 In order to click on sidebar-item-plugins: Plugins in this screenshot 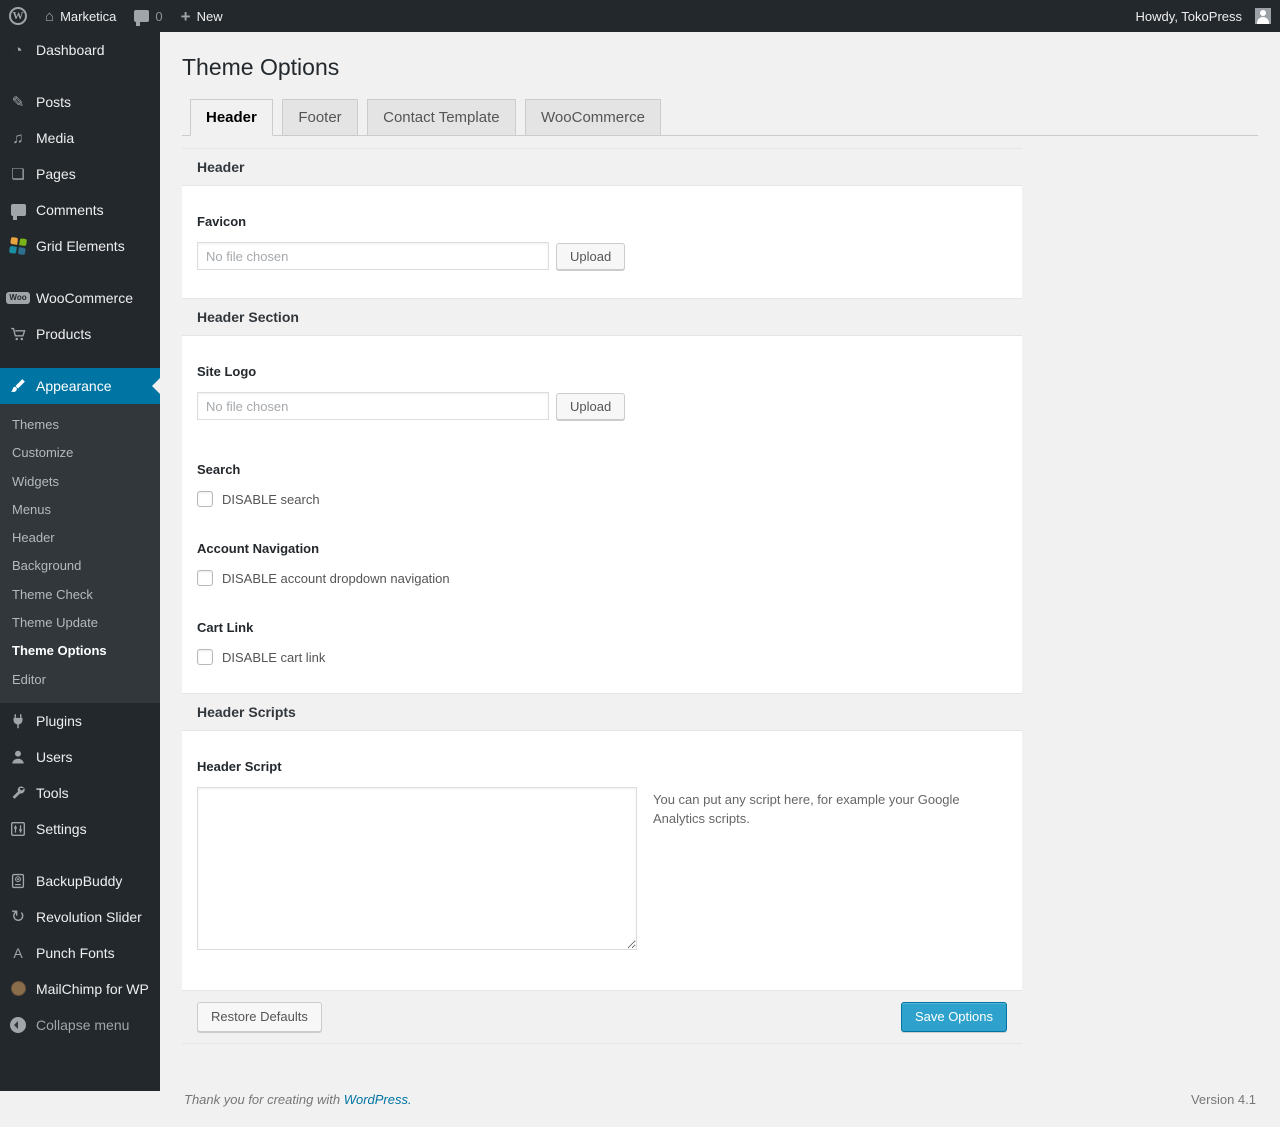, I will do `click(80, 721)`.